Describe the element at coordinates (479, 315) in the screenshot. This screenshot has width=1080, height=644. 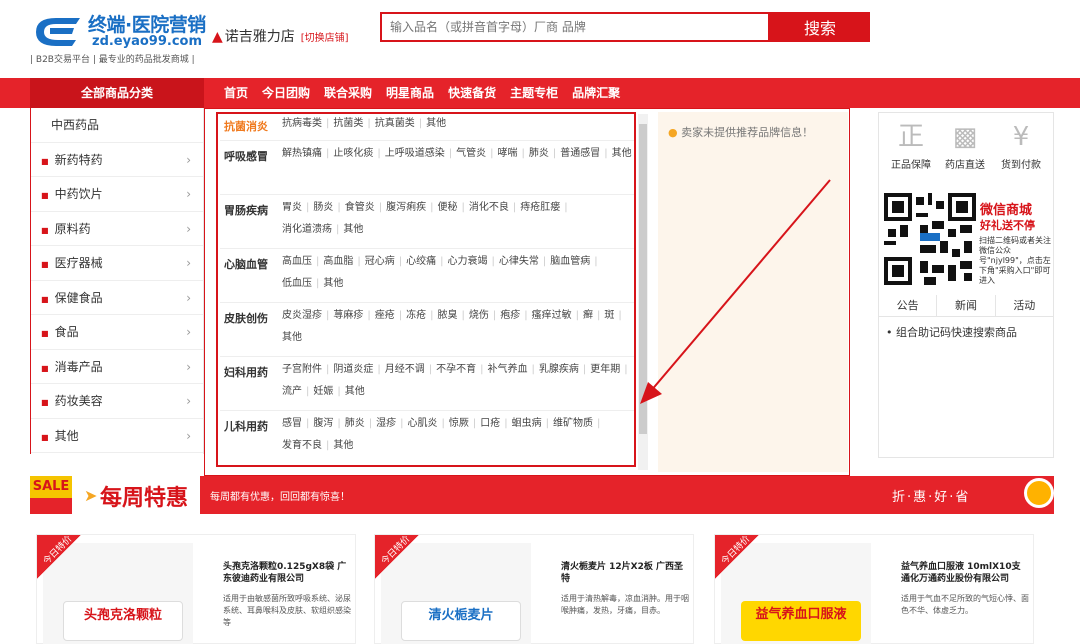
I see `category-link: 烧伤` at that location.